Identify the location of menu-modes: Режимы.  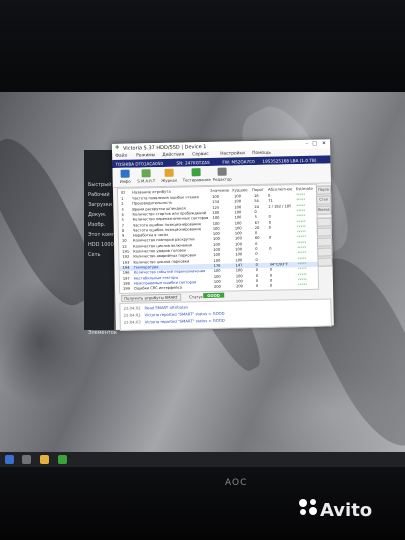
(145, 155).